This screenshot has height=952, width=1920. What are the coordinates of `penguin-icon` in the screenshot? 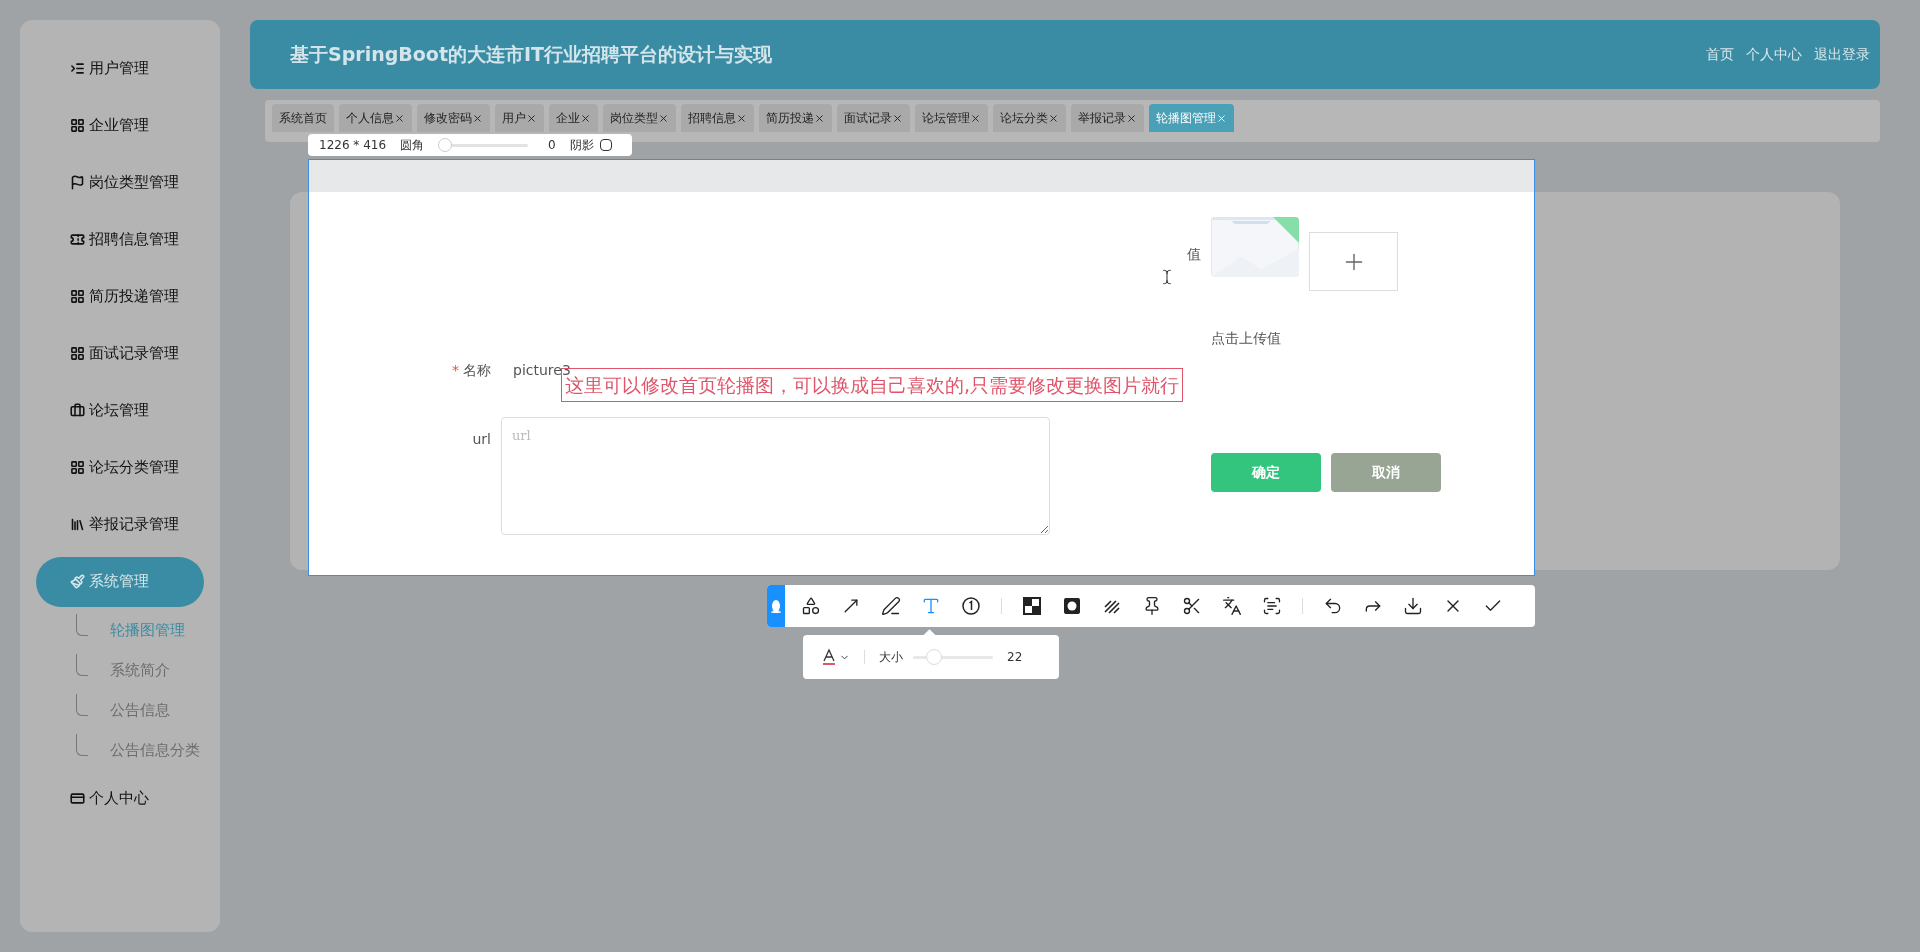 It's located at (776, 606).